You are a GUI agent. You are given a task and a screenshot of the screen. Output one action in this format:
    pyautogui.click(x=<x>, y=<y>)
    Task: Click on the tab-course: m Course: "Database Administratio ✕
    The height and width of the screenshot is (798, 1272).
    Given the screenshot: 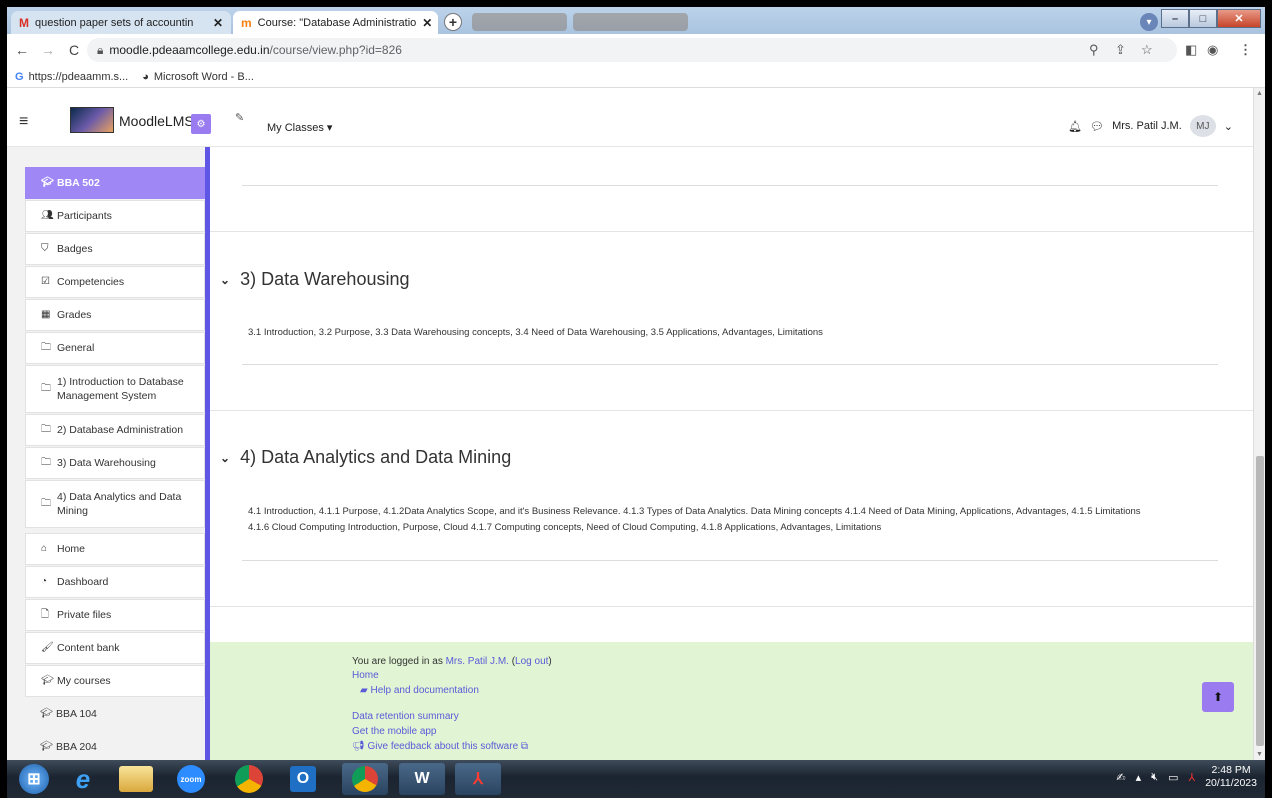 What is the action you would take?
    pyautogui.click(x=335, y=22)
    